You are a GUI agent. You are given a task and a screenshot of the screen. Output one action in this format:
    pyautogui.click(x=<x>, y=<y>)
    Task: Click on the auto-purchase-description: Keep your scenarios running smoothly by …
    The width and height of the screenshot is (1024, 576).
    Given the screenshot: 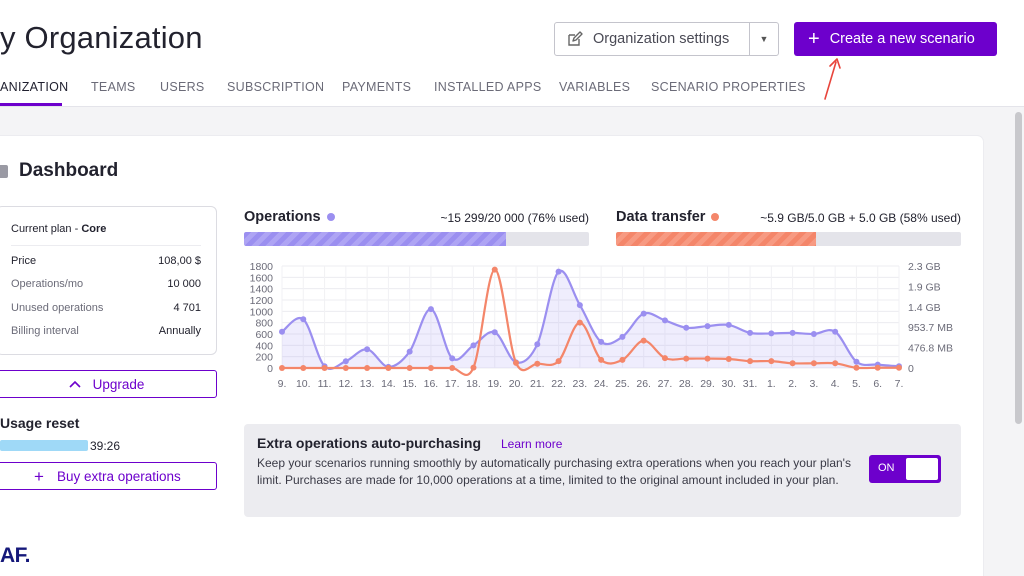 What is the action you would take?
    pyautogui.click(x=554, y=471)
    